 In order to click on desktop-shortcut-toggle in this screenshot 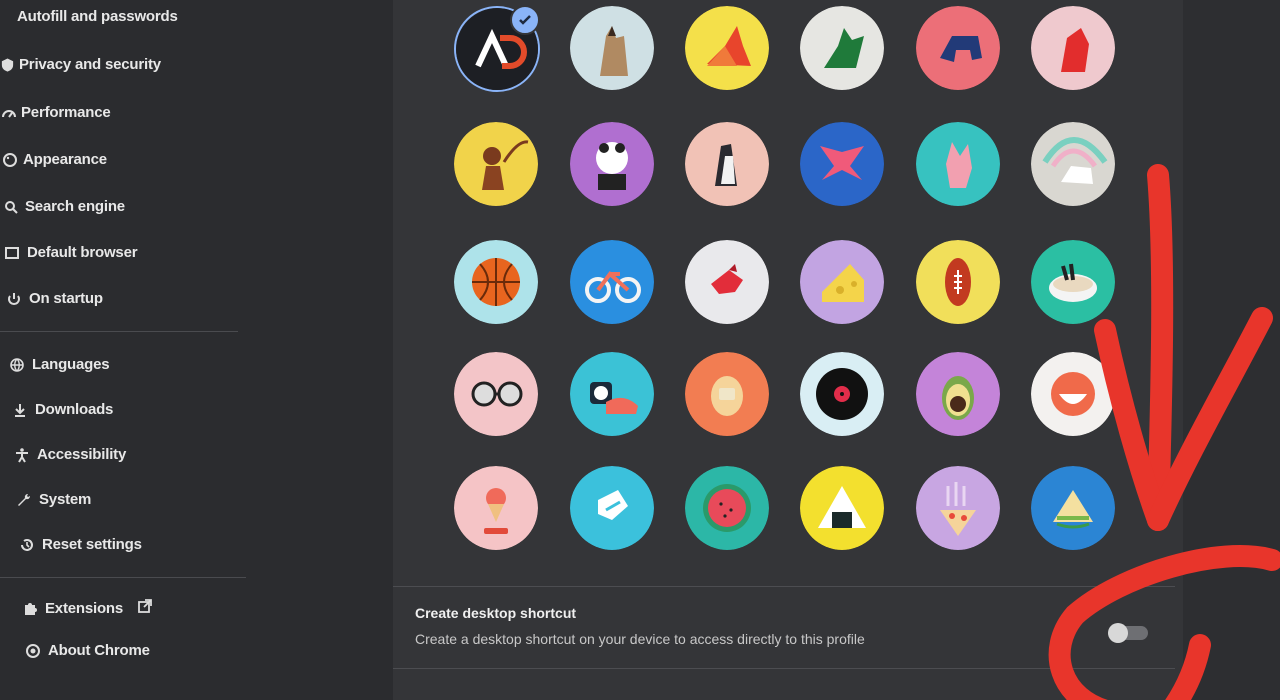, I will do `click(1128, 633)`.